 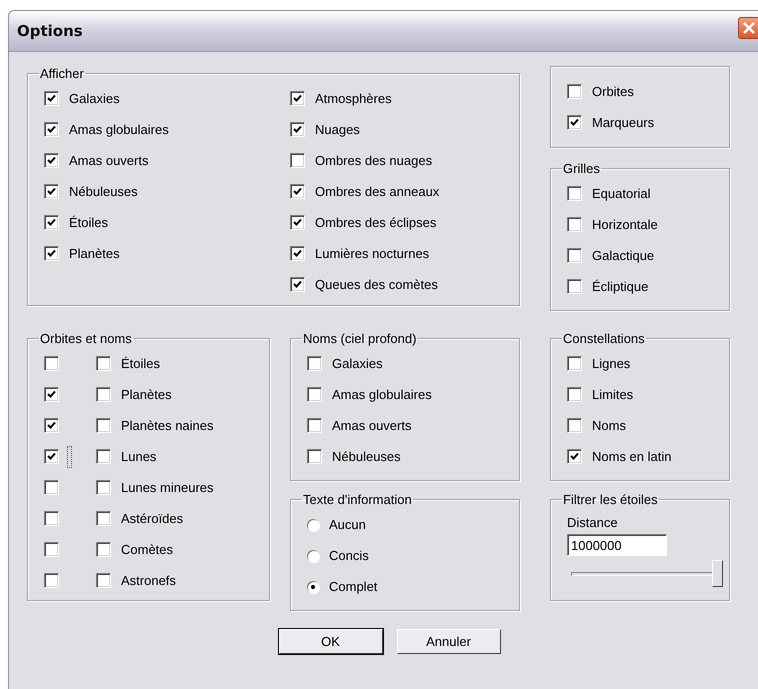 I want to click on checkbox-label: Queues des comètes, so click(x=376, y=284).